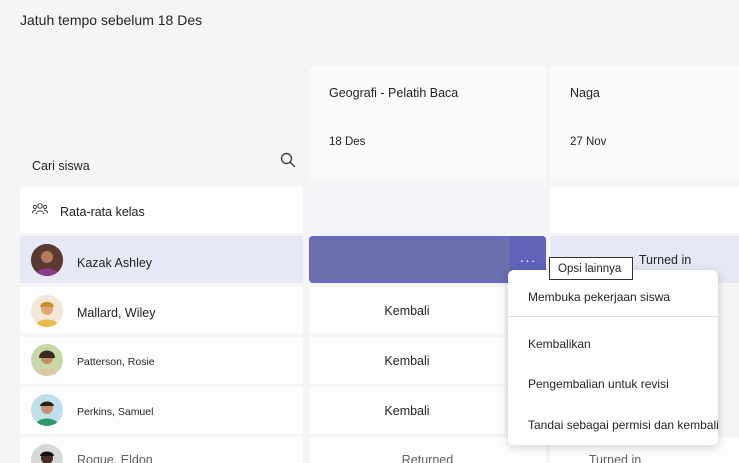 This screenshot has width=739, height=463. What do you see at coordinates (591, 268) in the screenshot?
I see `more-options-tooltip: Opsi lainnya` at bounding box center [591, 268].